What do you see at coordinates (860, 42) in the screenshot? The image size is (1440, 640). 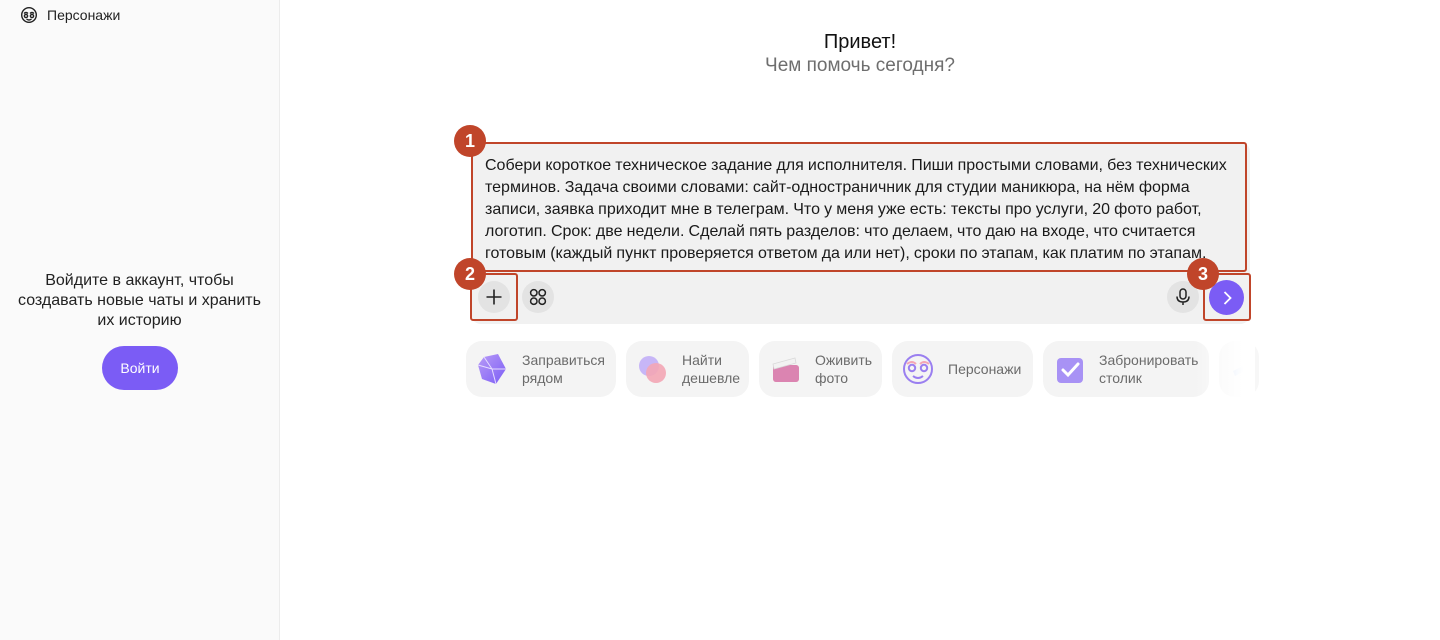 I see `greeting-title: Привет!` at bounding box center [860, 42].